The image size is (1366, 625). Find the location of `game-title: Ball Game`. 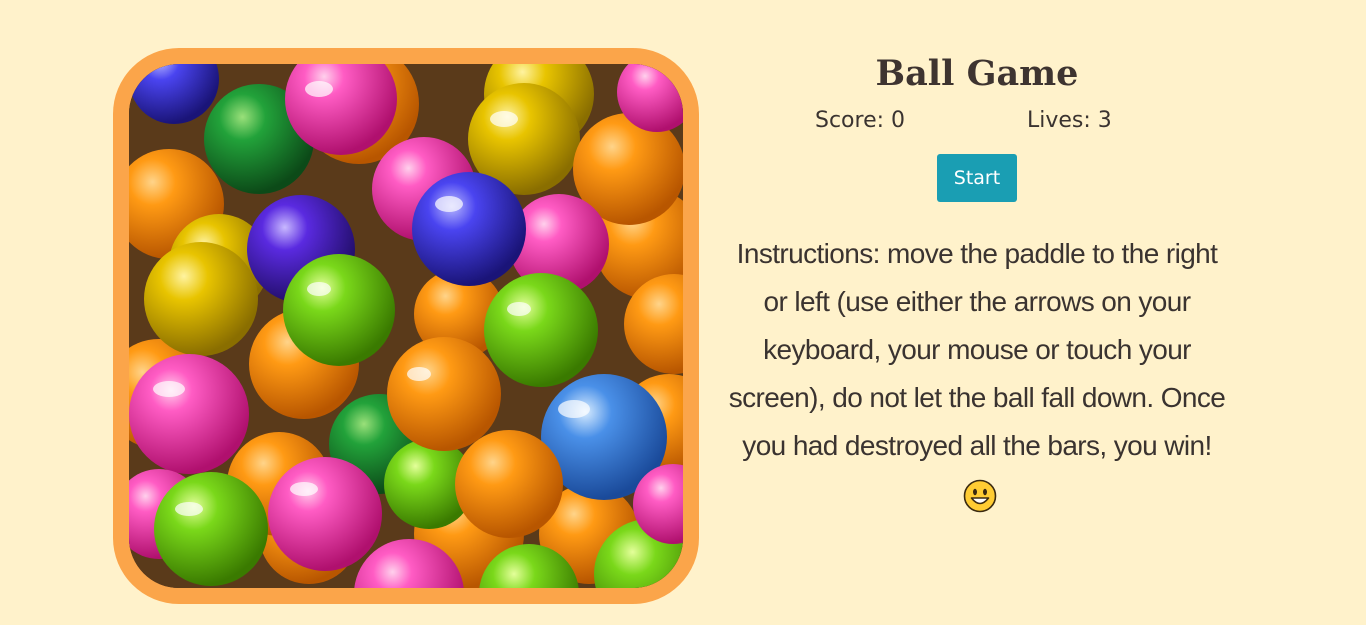

game-title: Ball Game is located at coordinates (977, 73).